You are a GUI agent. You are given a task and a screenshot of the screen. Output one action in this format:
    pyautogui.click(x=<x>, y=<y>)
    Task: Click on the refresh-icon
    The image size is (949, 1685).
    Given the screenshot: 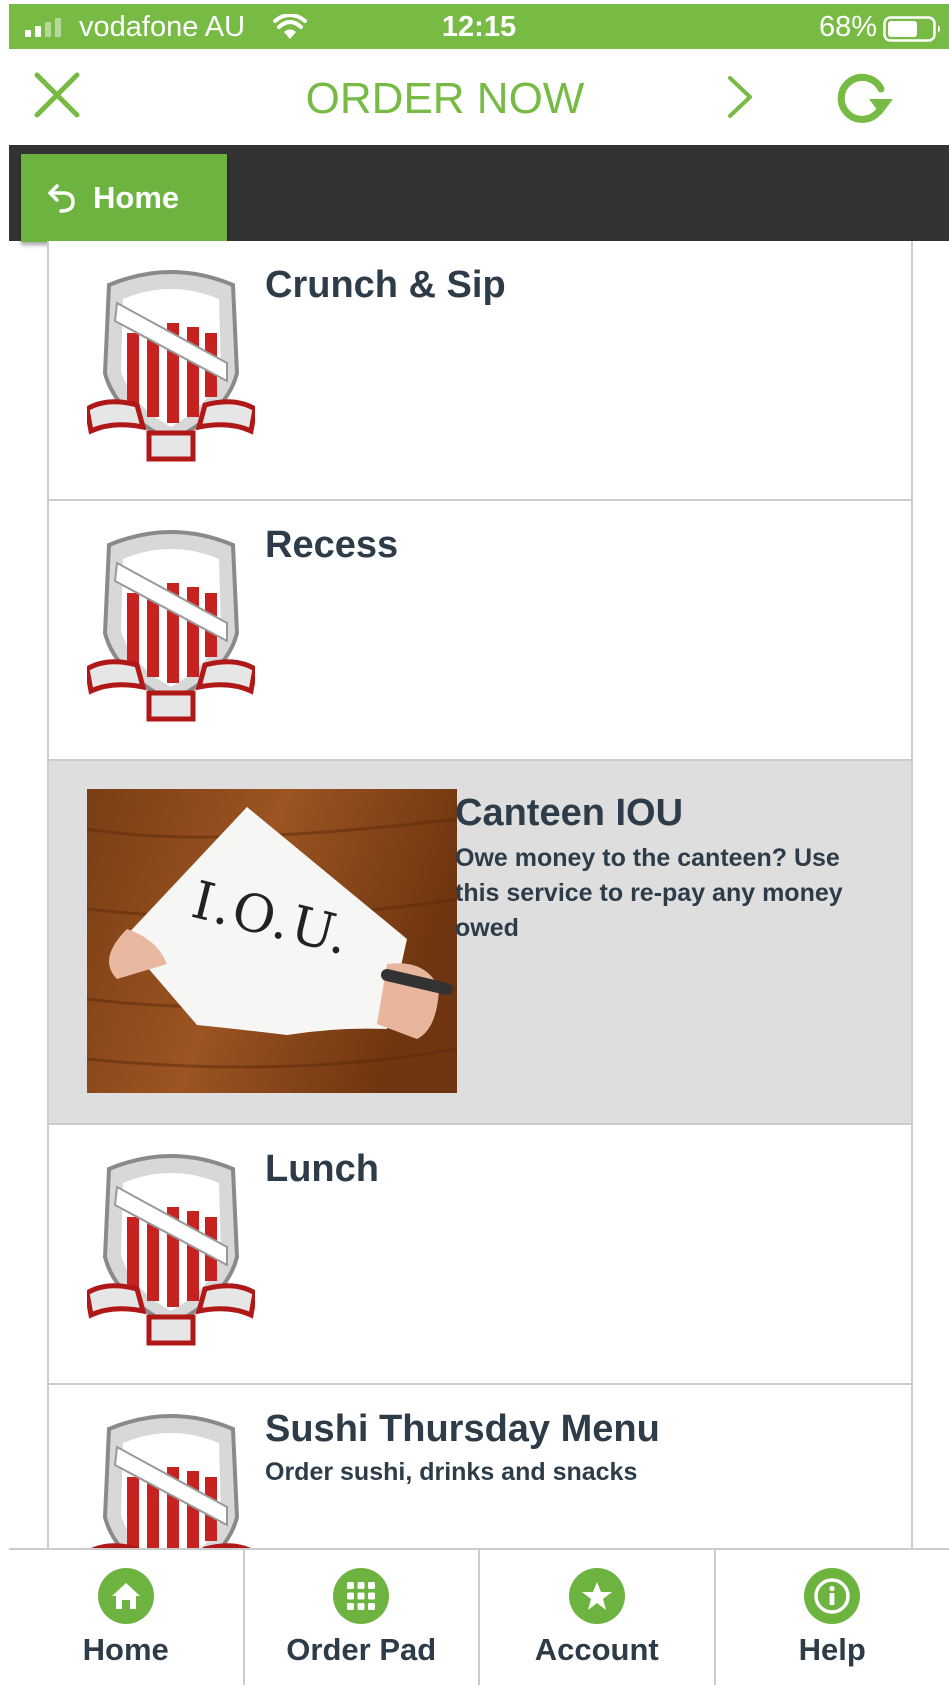 What is the action you would take?
    pyautogui.click(x=865, y=98)
    